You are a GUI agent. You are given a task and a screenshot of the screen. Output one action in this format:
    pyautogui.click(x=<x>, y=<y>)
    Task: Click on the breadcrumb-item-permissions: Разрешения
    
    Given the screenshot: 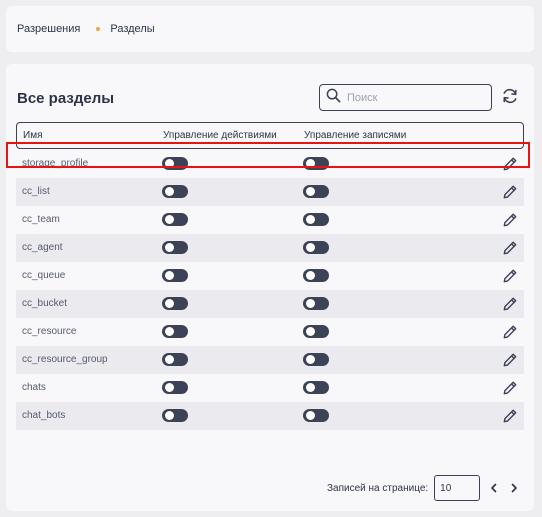 What is the action you would take?
    pyautogui.click(x=48, y=29)
    